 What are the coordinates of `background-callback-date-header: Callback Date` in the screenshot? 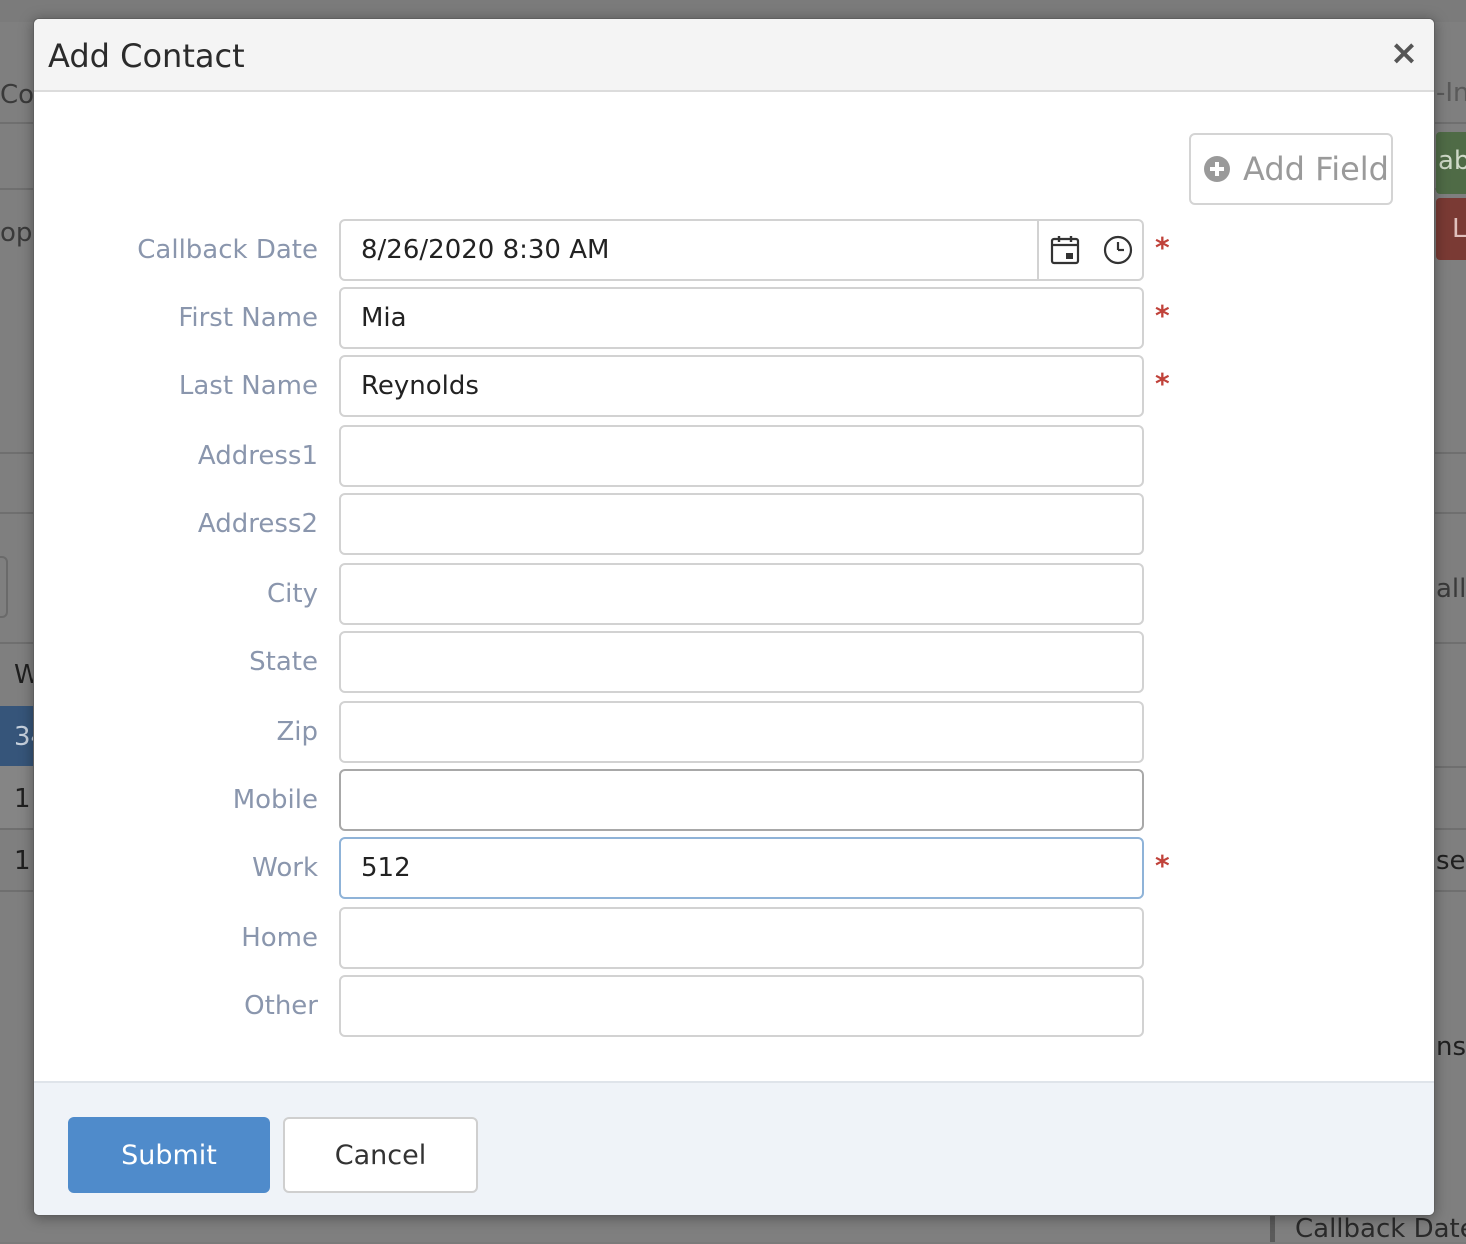 It's located at (1368, 1229).